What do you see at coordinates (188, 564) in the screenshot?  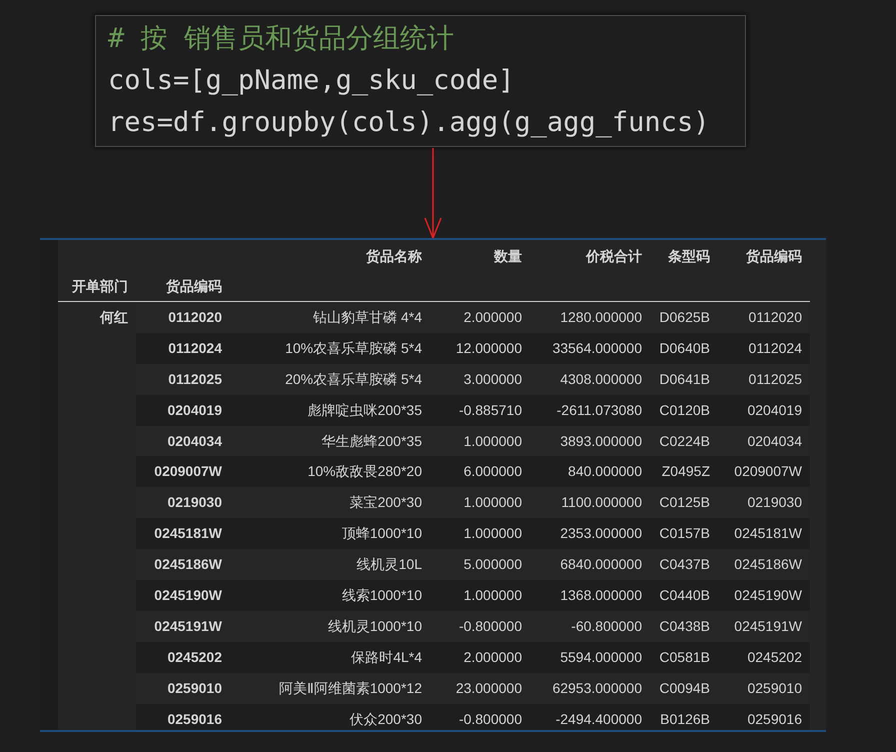 I see `index-cell: 0245186W` at bounding box center [188, 564].